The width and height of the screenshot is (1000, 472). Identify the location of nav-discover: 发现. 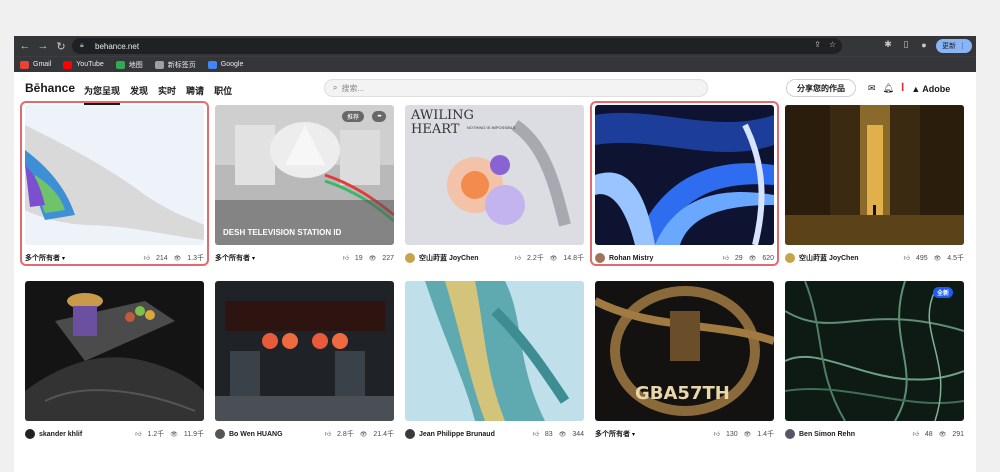
(139, 90).